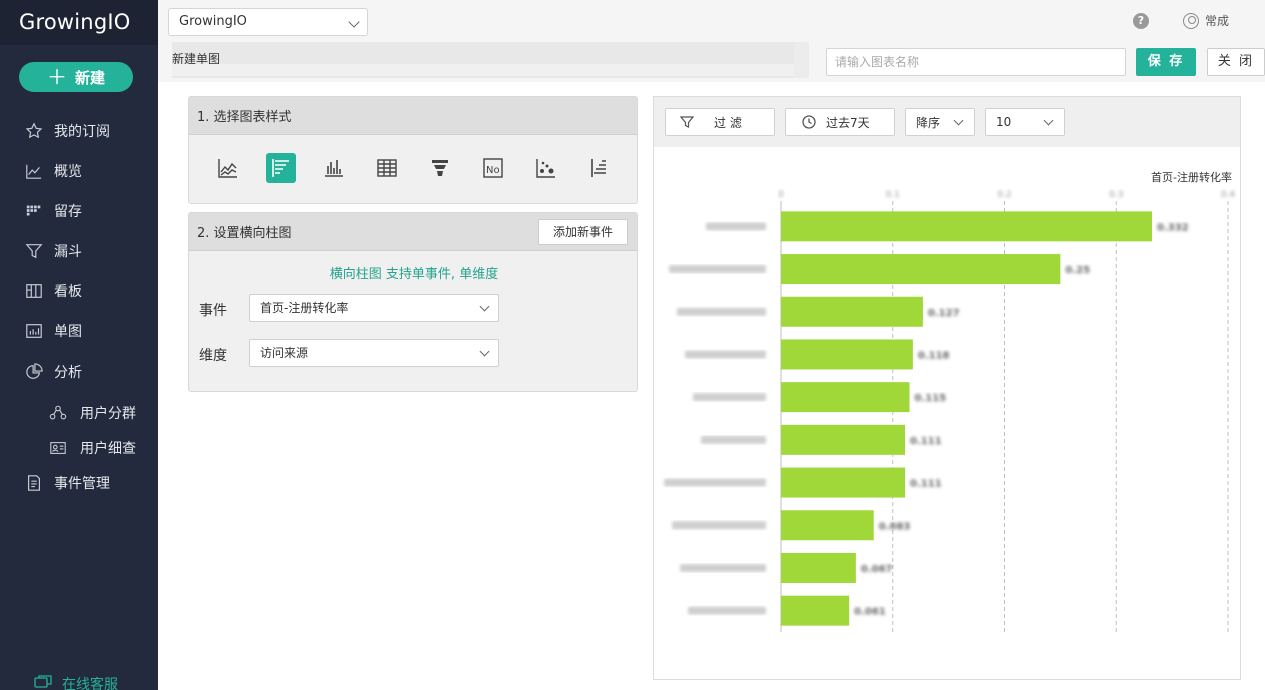 The height and width of the screenshot is (690, 1265). I want to click on limit-select: 10, so click(1025, 122).